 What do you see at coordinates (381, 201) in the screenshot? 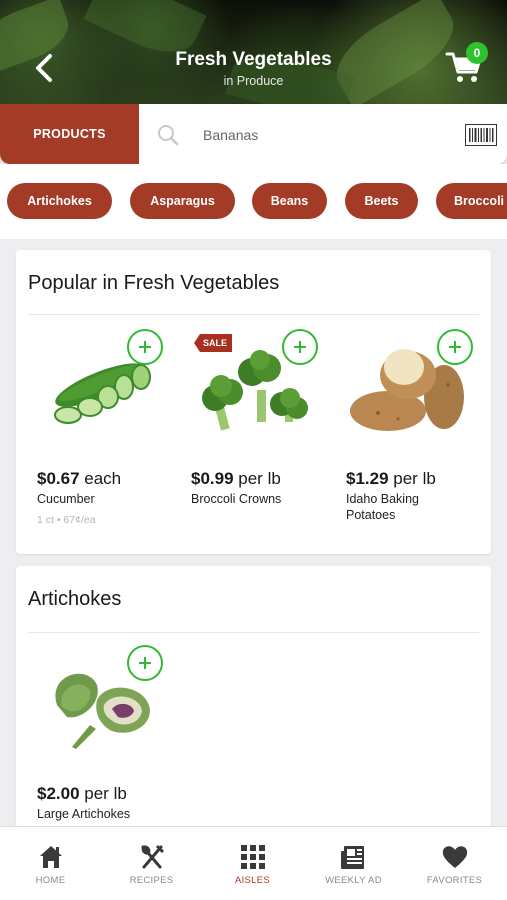
I see `chip-beets: Beets` at bounding box center [381, 201].